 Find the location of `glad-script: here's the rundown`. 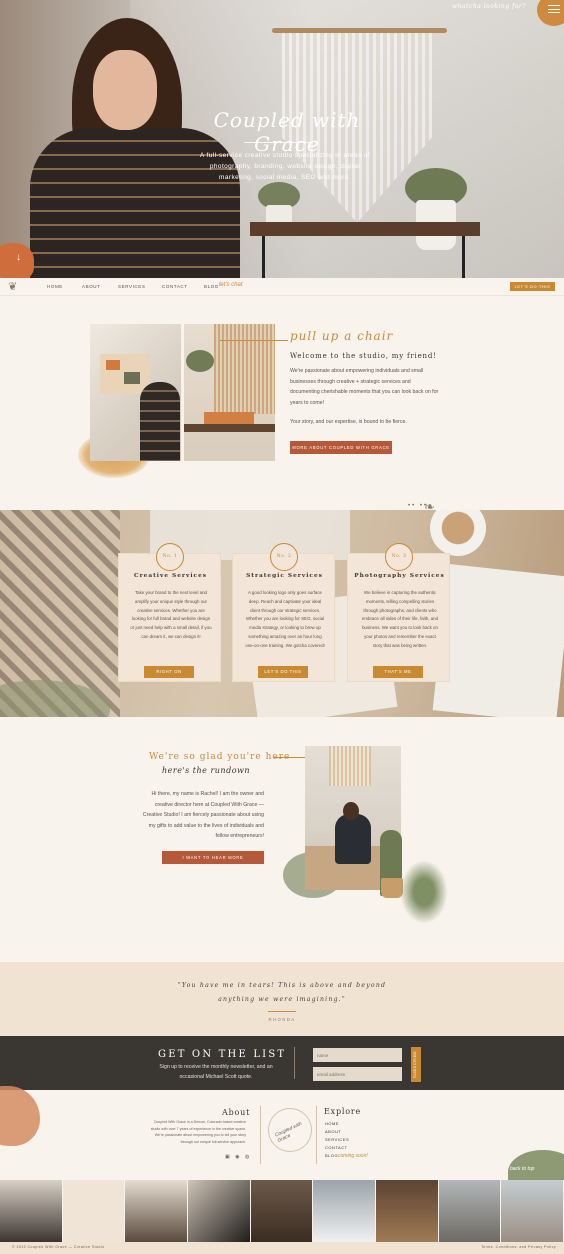

glad-script: here's the rundown is located at coordinates (206, 770).